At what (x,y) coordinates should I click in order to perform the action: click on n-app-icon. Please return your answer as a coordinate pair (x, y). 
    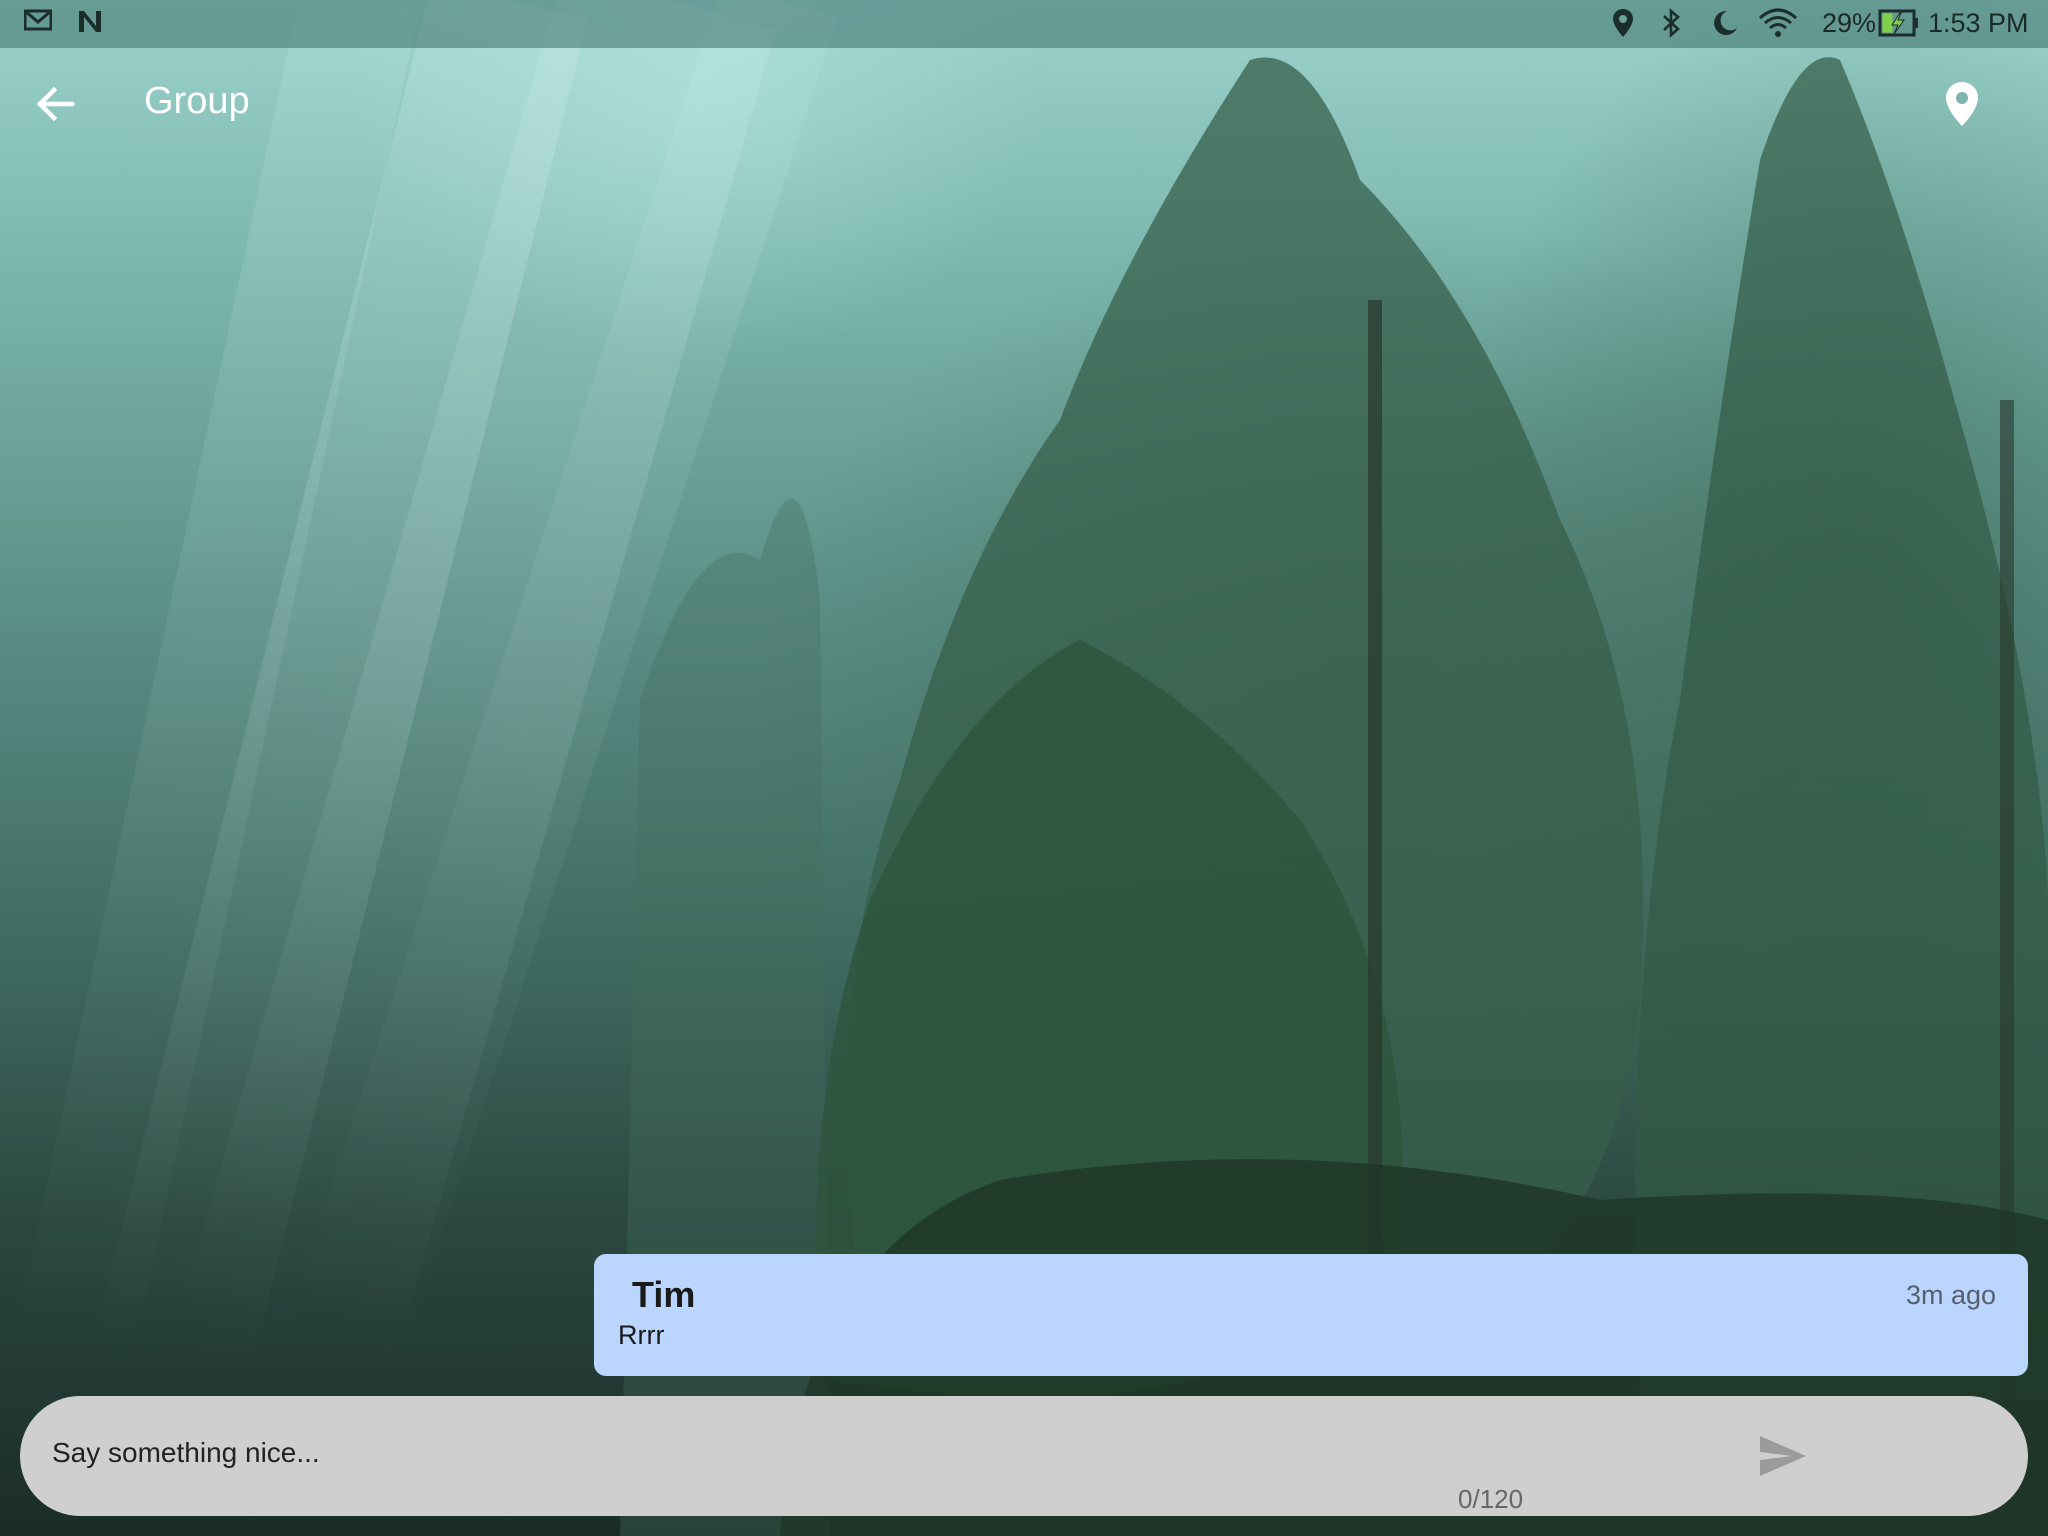
    Looking at the image, I should click on (90, 23).